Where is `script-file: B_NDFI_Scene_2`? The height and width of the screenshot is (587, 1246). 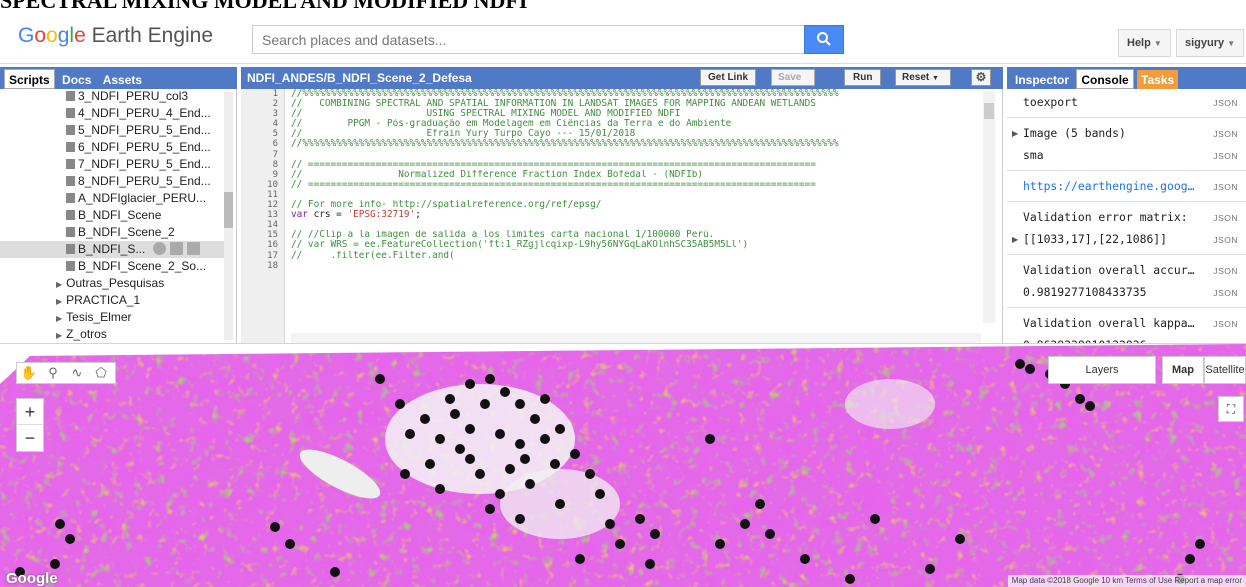 script-file: B_NDFI_Scene_2 is located at coordinates (112, 232).